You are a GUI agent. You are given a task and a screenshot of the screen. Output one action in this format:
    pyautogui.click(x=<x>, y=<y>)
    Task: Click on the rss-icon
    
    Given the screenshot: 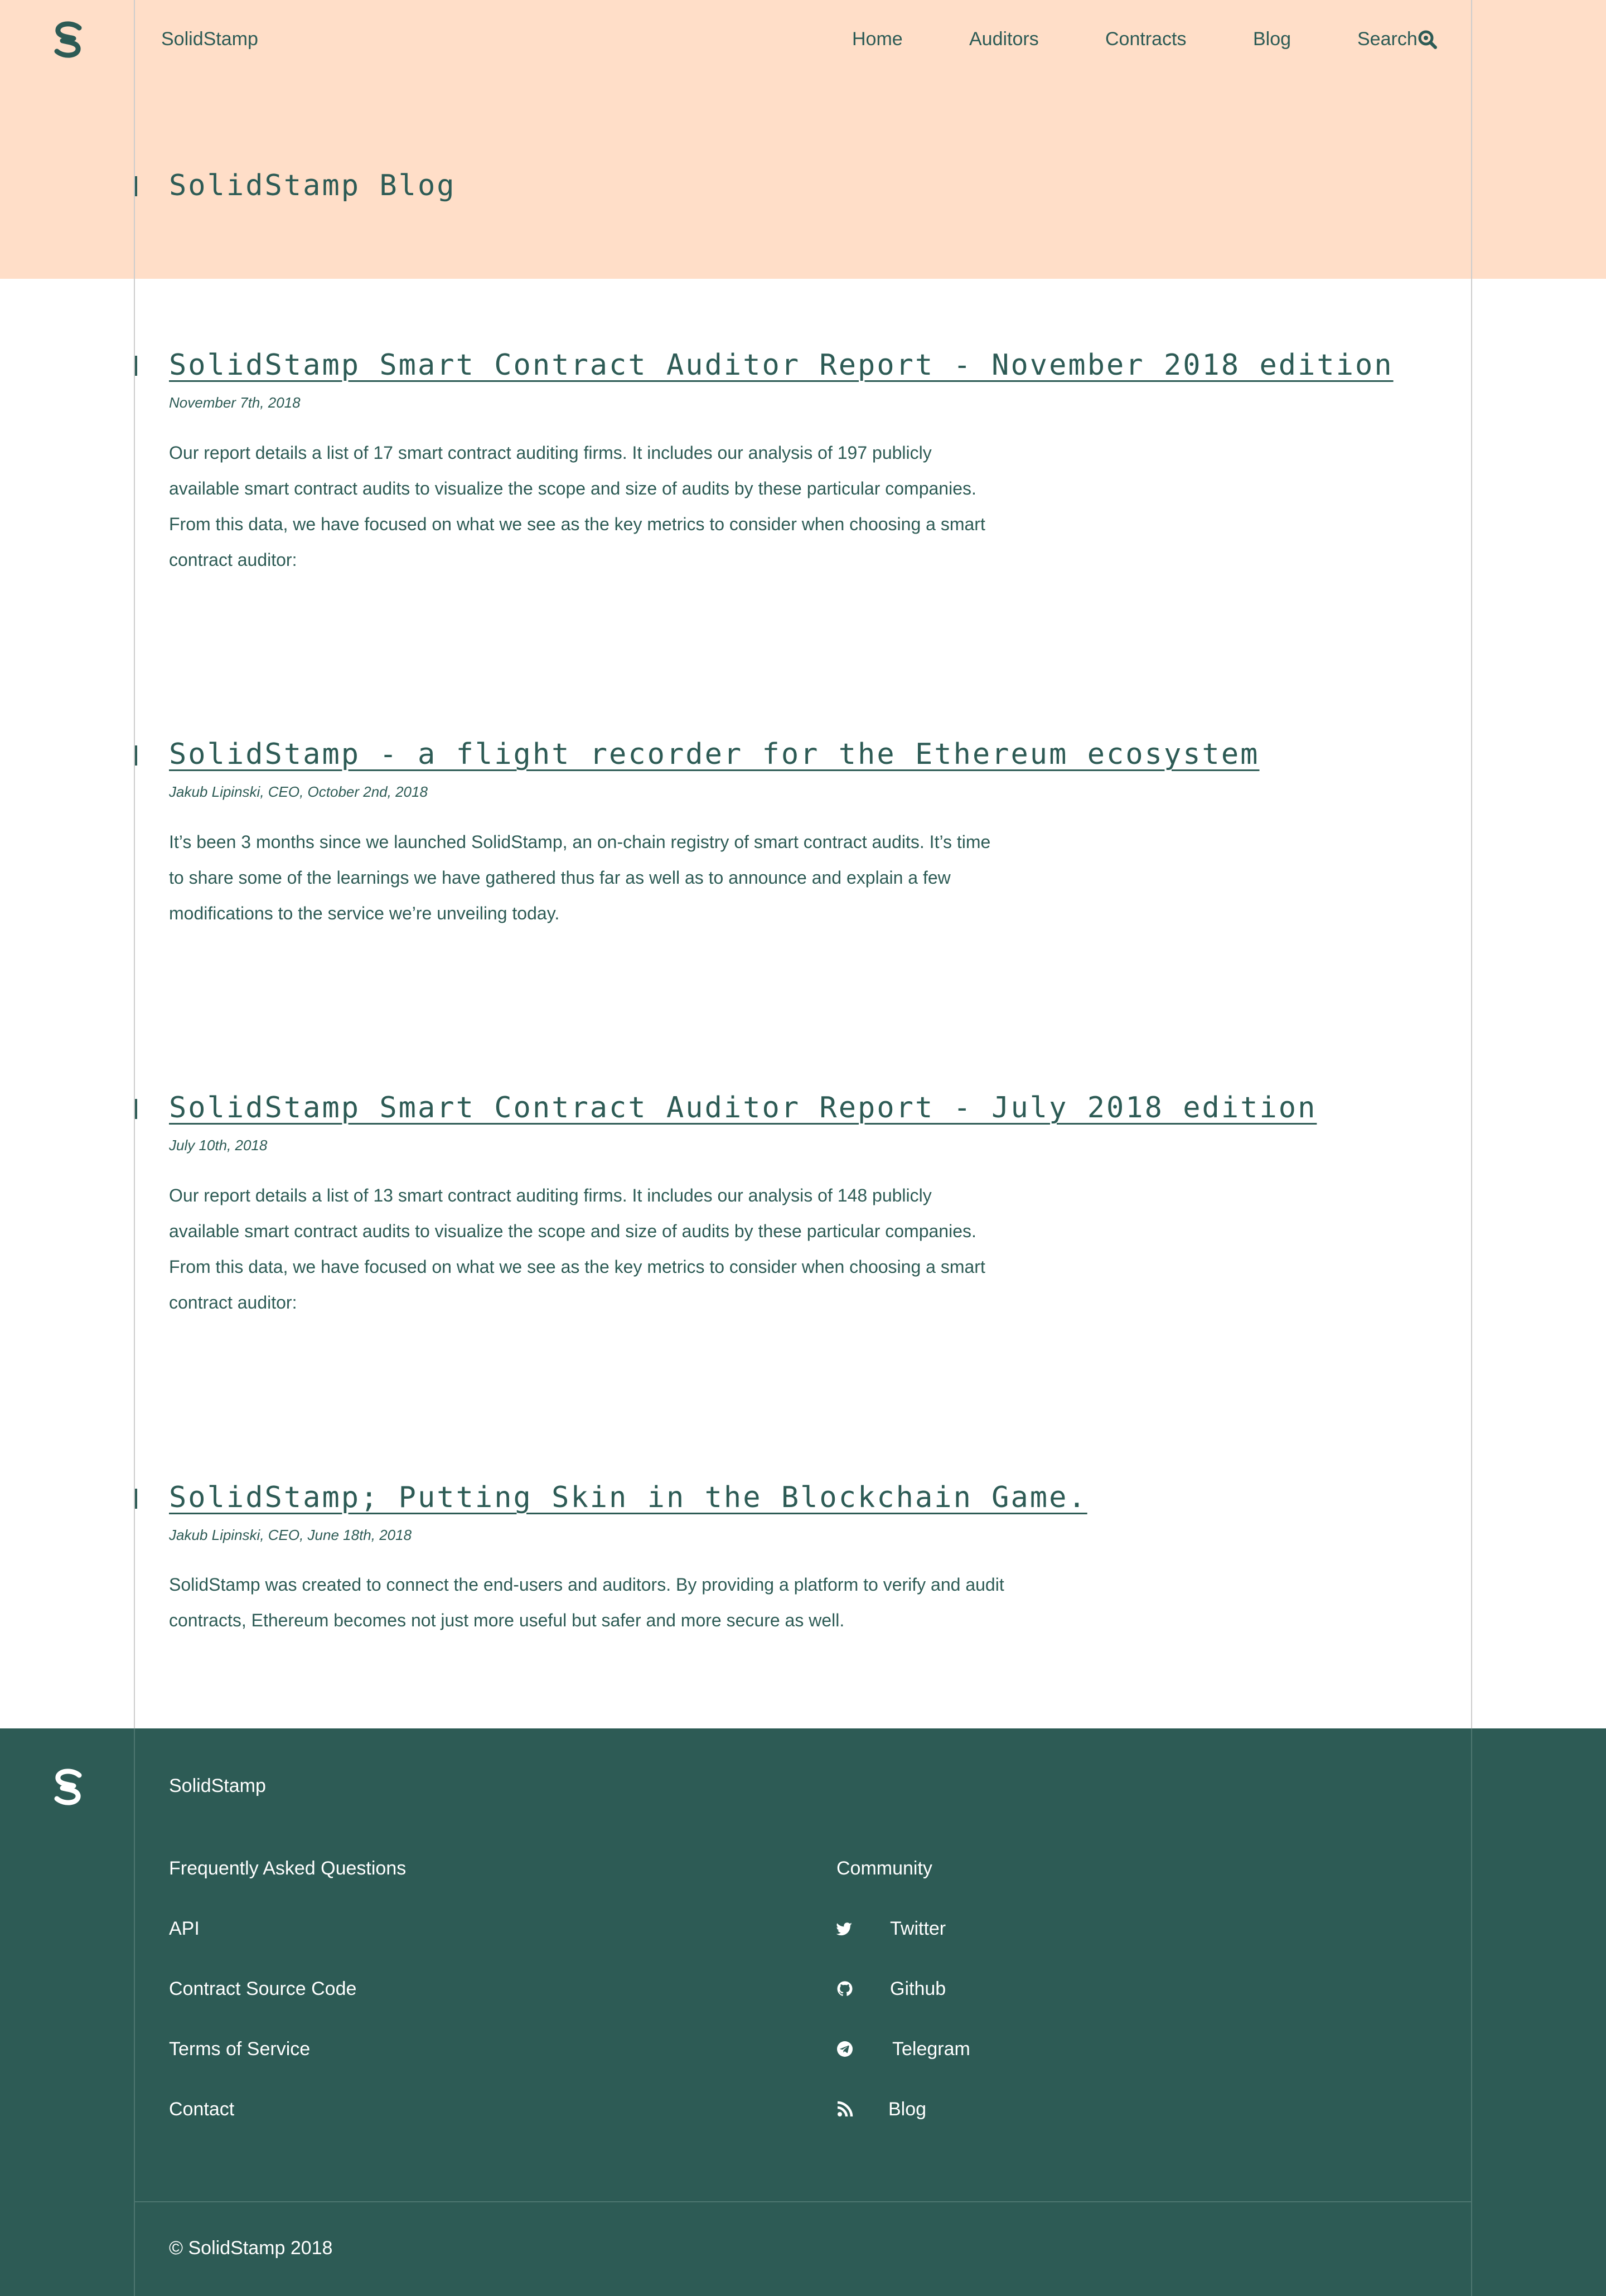 What is the action you would take?
    pyautogui.click(x=844, y=2109)
    